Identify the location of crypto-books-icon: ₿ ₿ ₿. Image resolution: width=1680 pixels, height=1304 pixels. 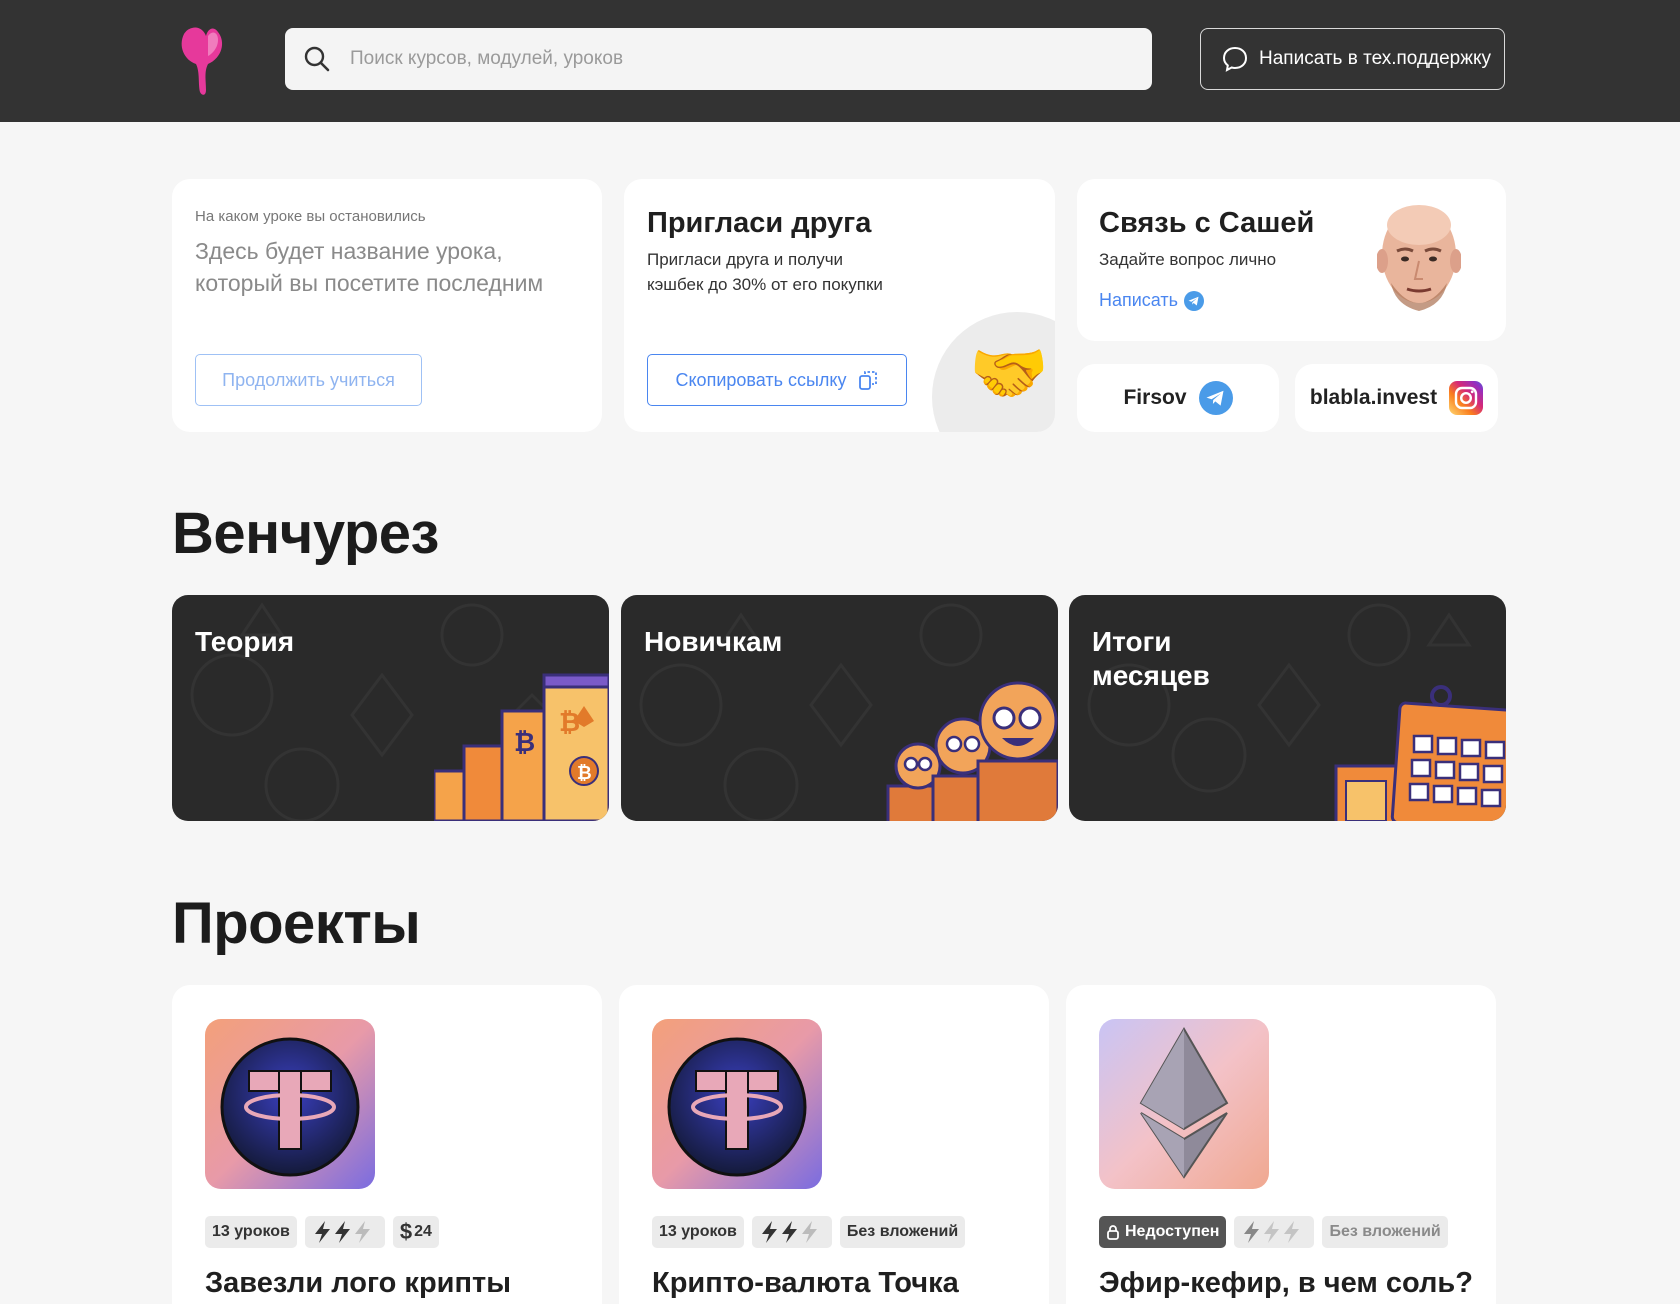
(521, 747).